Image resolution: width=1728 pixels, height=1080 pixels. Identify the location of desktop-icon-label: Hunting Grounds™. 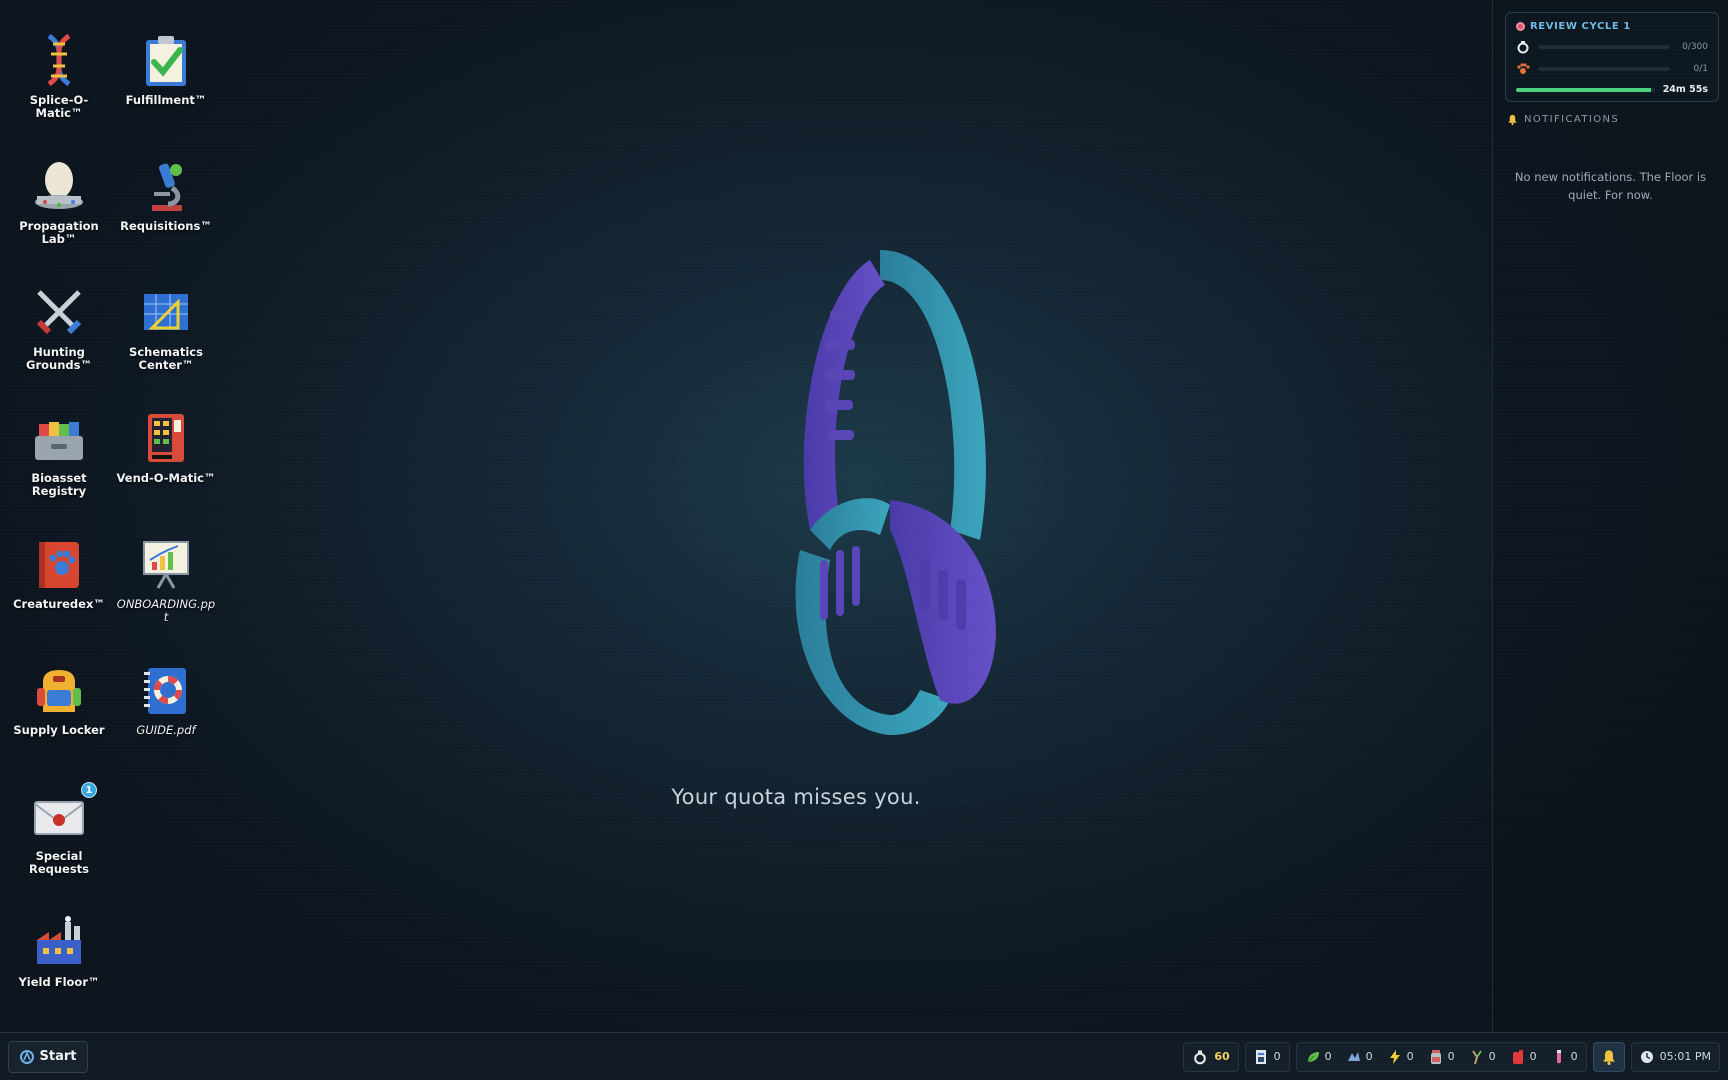
(59, 358).